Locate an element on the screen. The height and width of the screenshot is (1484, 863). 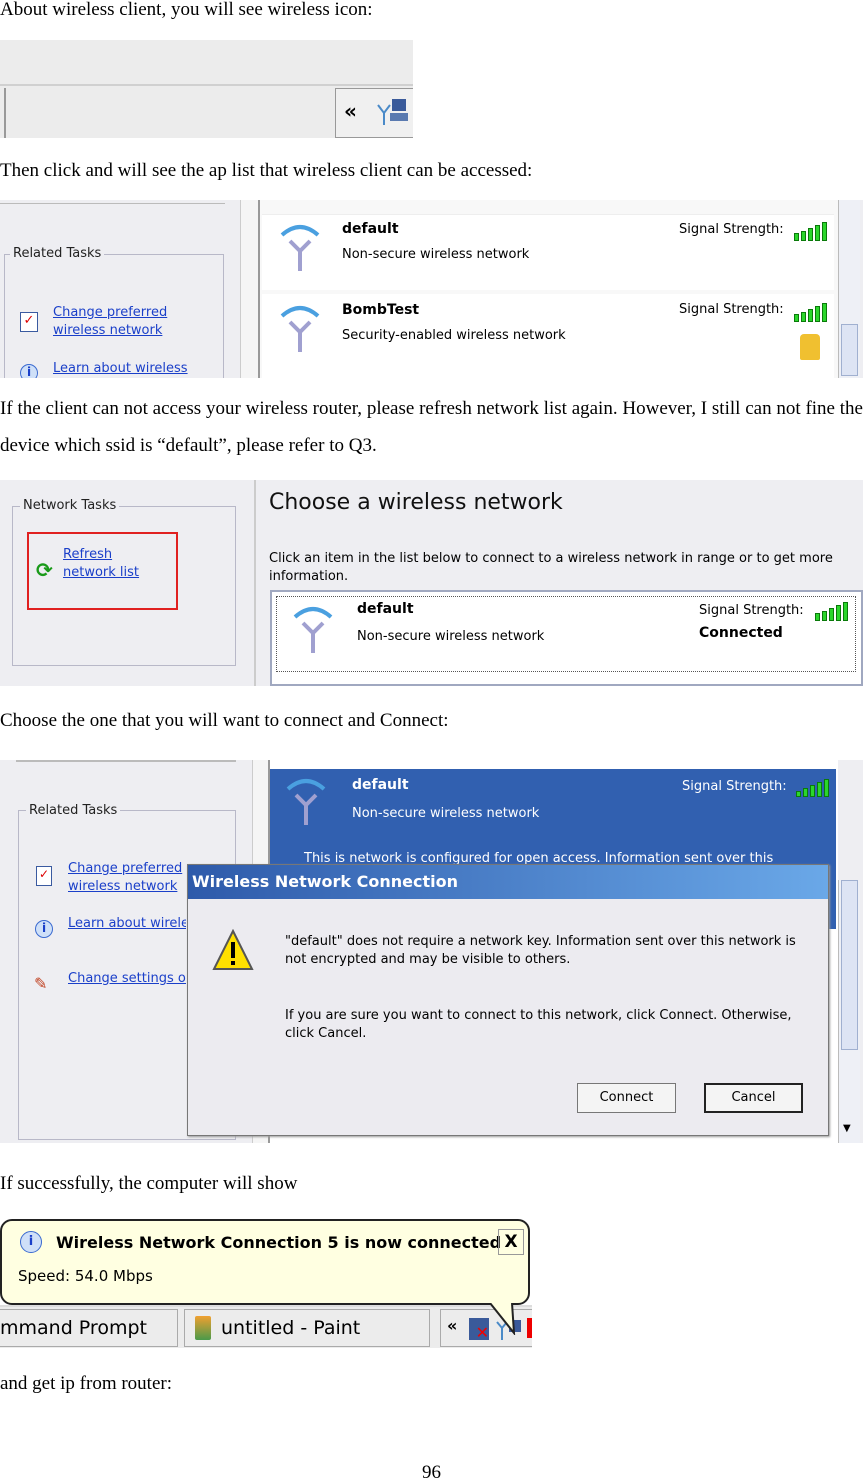
page-number: 96 is located at coordinates (431, 1472).